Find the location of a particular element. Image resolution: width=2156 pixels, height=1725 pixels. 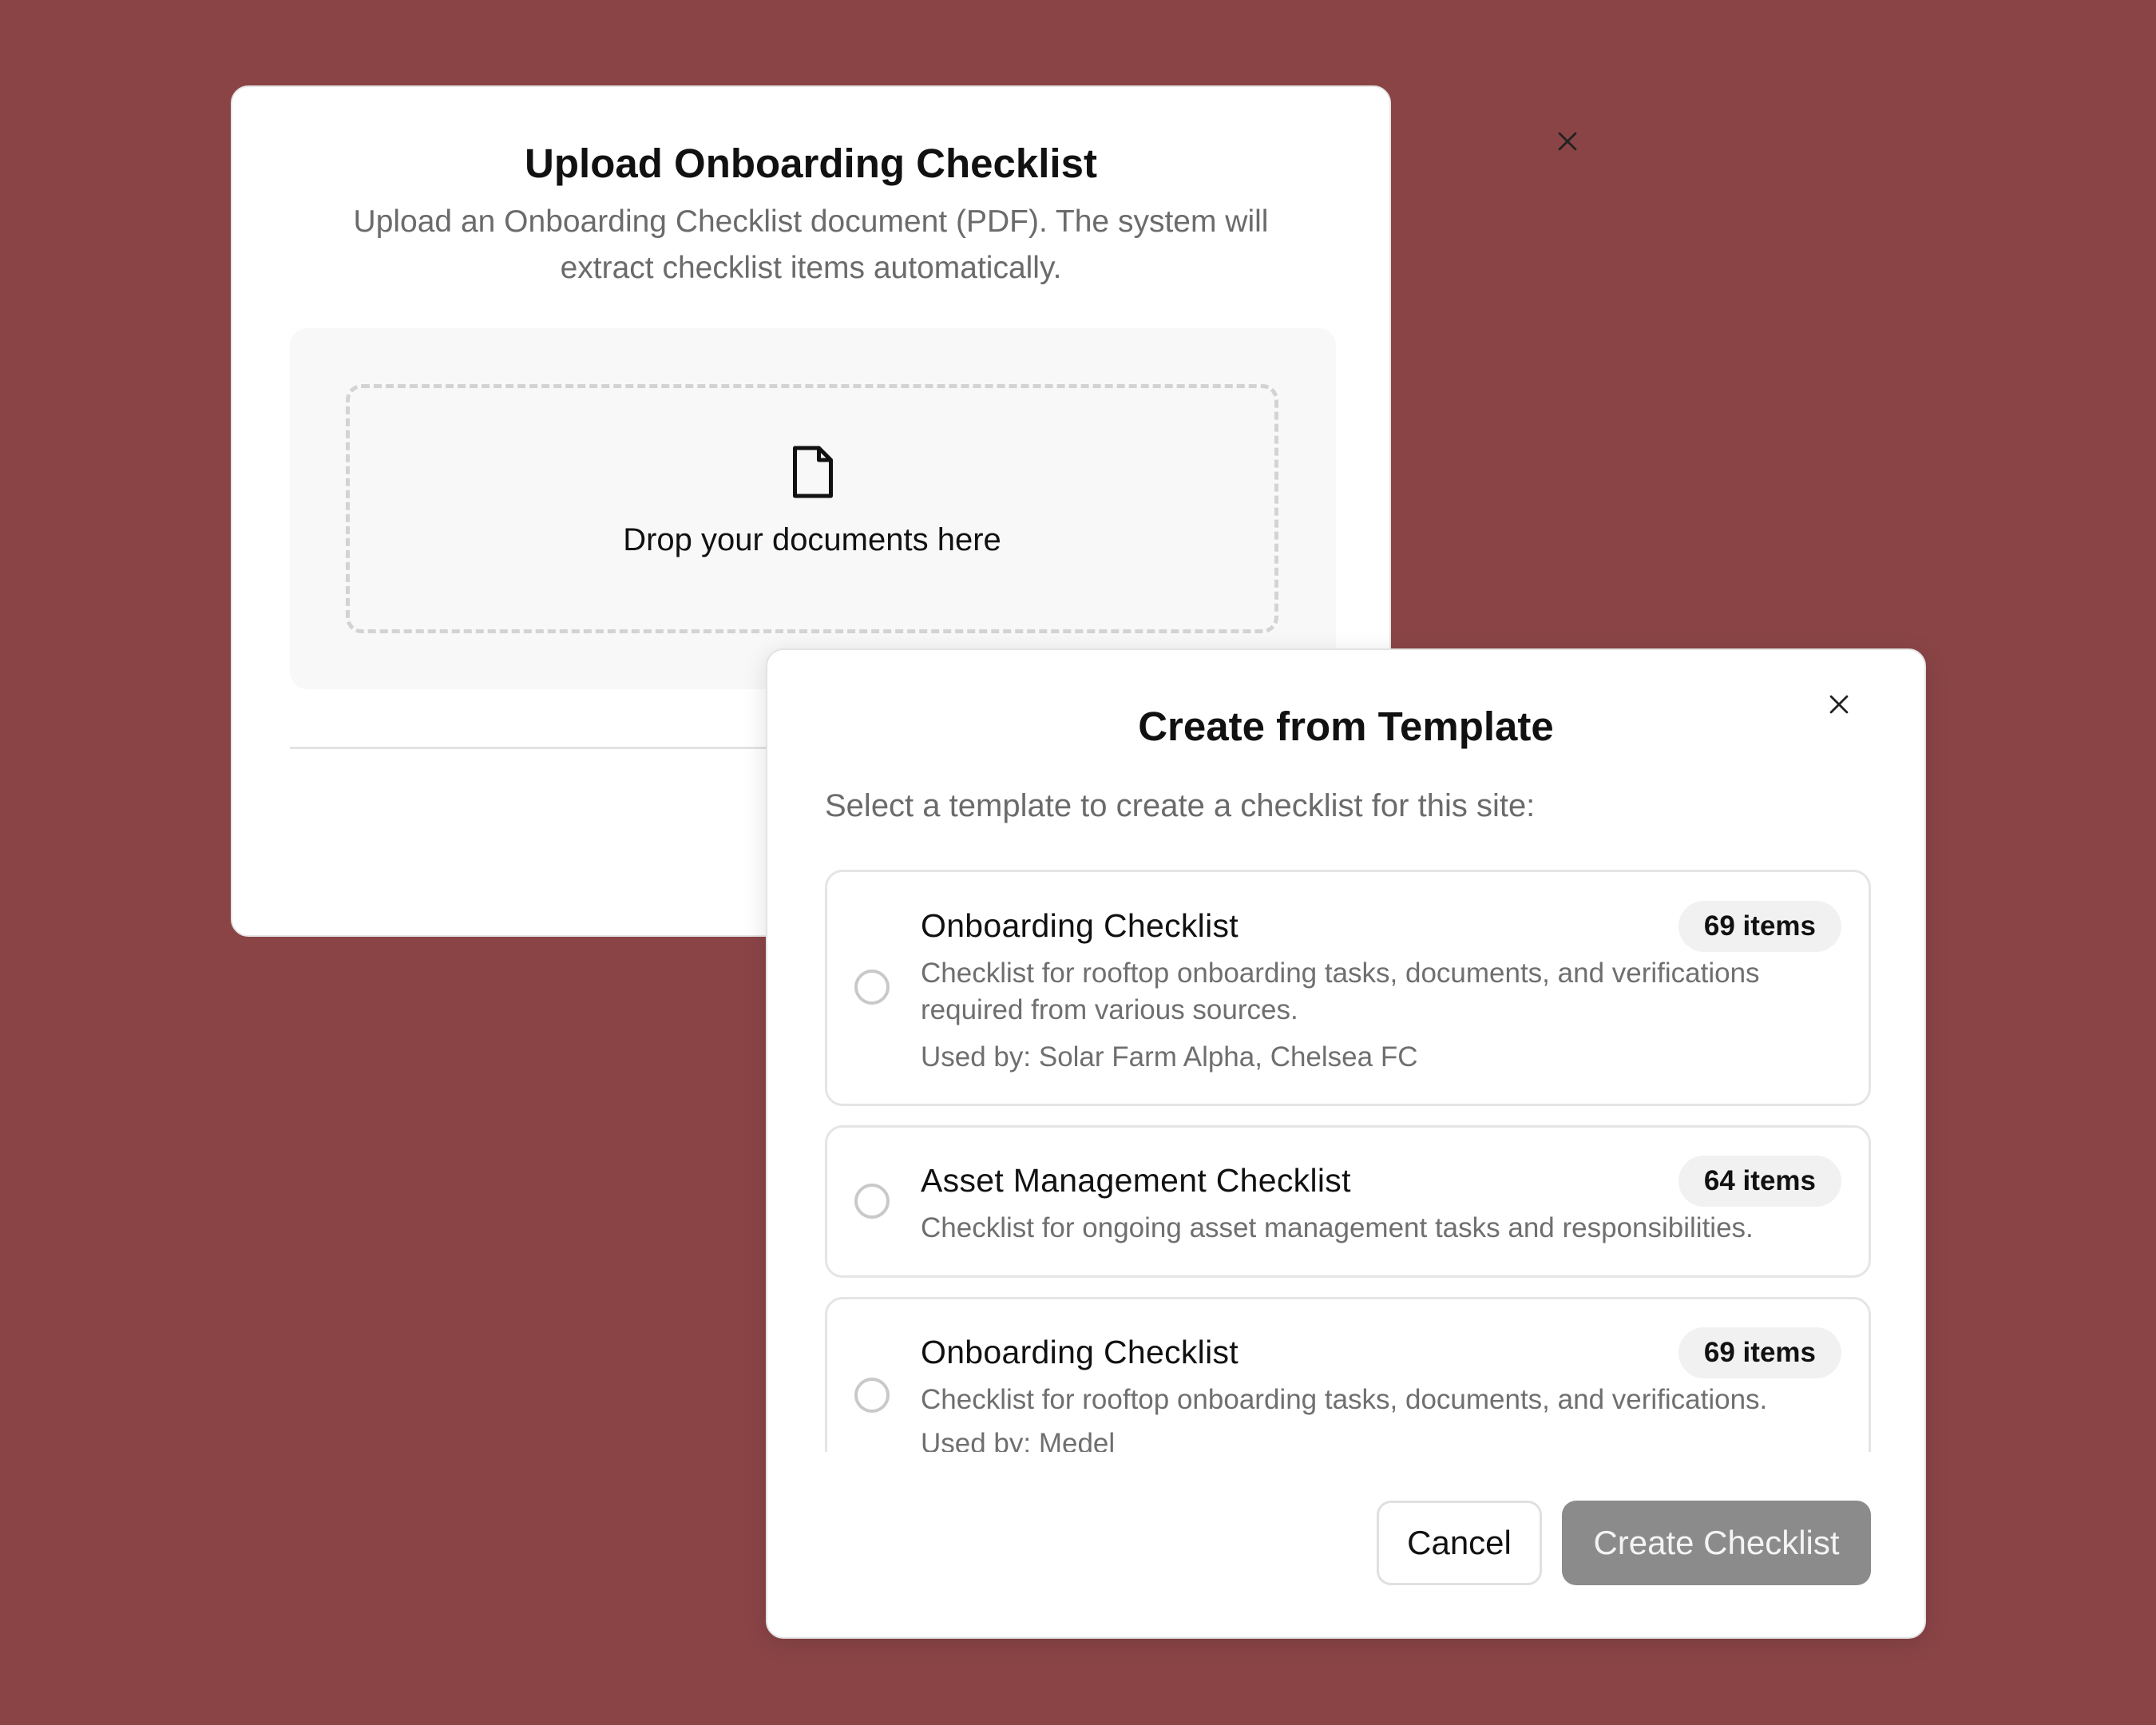

document-icon is located at coordinates (813, 472).